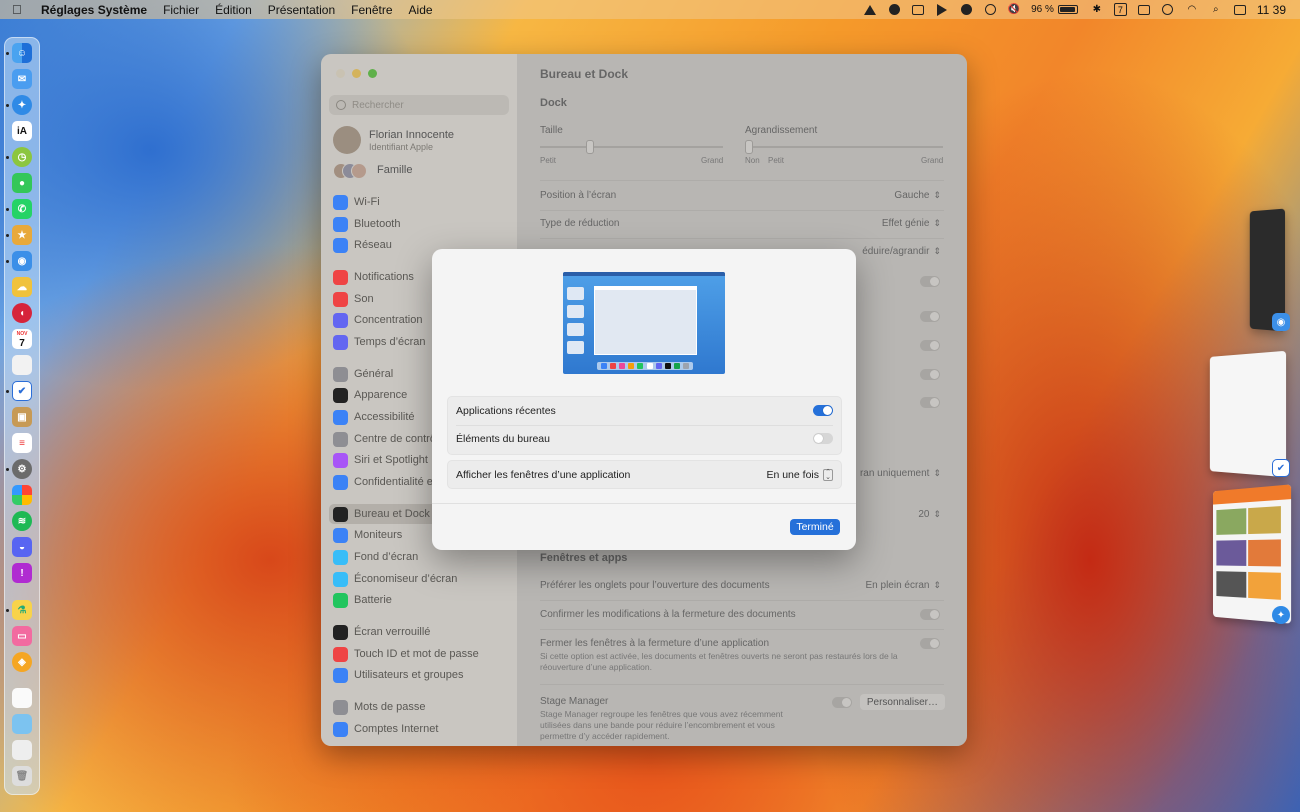 Image resolution: width=1300 pixels, height=812 pixels. Describe the element at coordinates (590, 147) in the screenshot. I see `size-slider-knob` at that location.